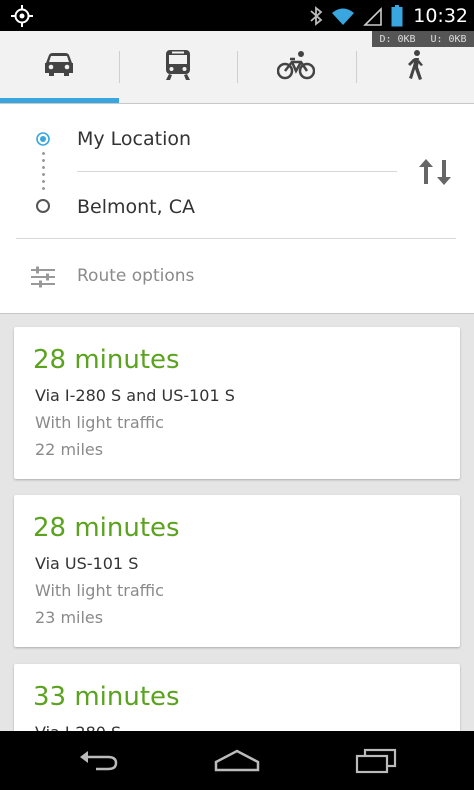 The width and height of the screenshot is (474, 790). What do you see at coordinates (237, 171) in the screenshot?
I see `field-divider` at bounding box center [237, 171].